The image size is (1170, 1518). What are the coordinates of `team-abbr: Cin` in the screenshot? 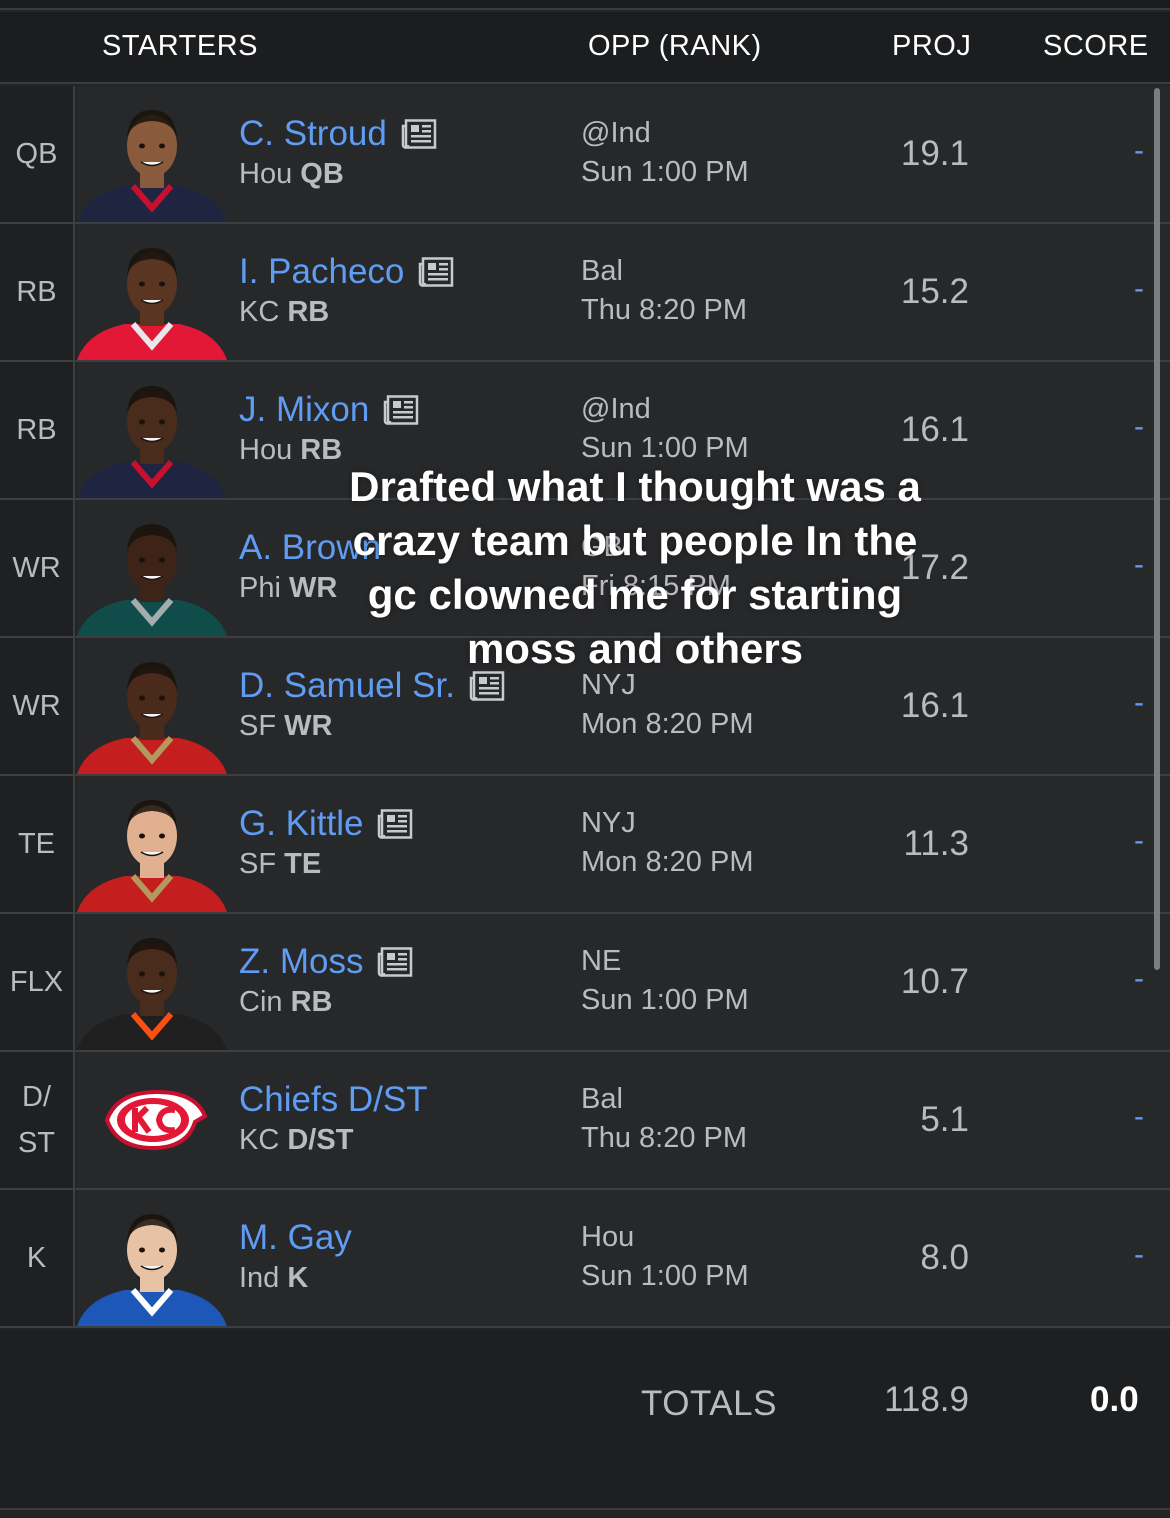 It's located at (261, 1002).